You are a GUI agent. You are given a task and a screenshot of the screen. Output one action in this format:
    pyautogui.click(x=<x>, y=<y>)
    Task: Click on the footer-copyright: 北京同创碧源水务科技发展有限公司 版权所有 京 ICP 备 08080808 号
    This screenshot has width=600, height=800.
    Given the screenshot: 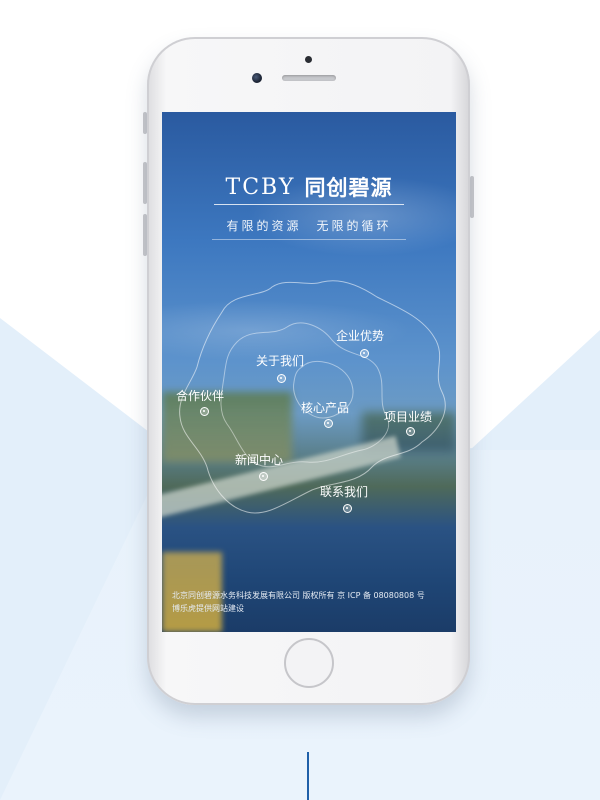 What is the action you would take?
    pyautogui.click(x=298, y=595)
    